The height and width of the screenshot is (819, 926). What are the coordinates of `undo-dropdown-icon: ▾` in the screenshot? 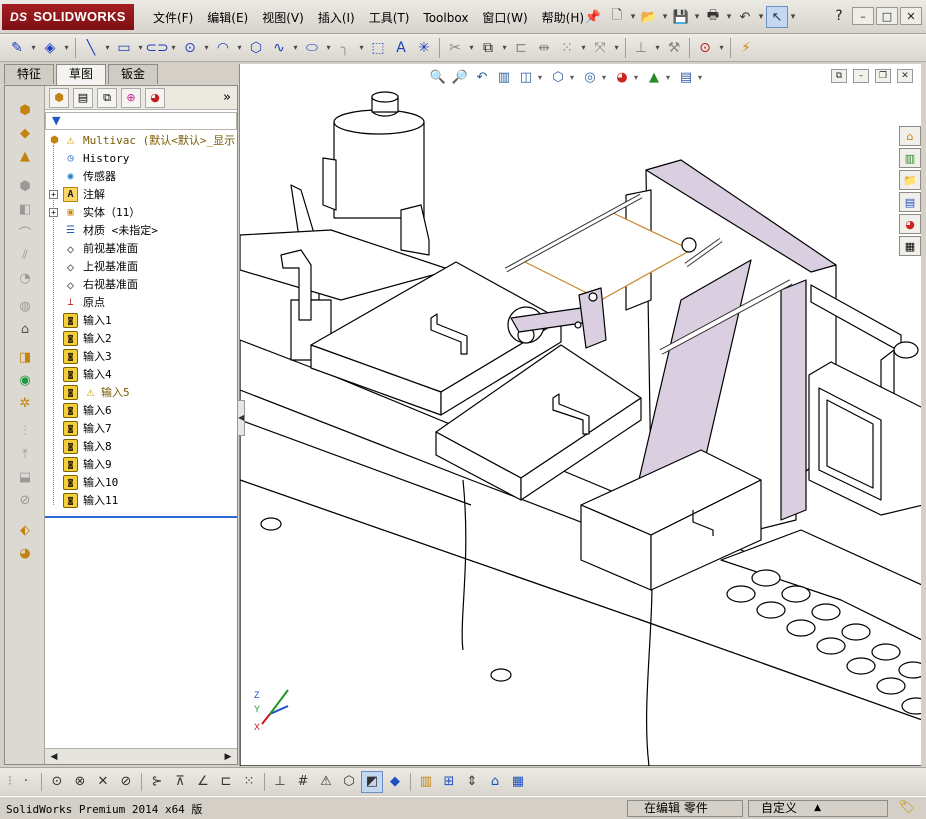 It's located at (761, 17).